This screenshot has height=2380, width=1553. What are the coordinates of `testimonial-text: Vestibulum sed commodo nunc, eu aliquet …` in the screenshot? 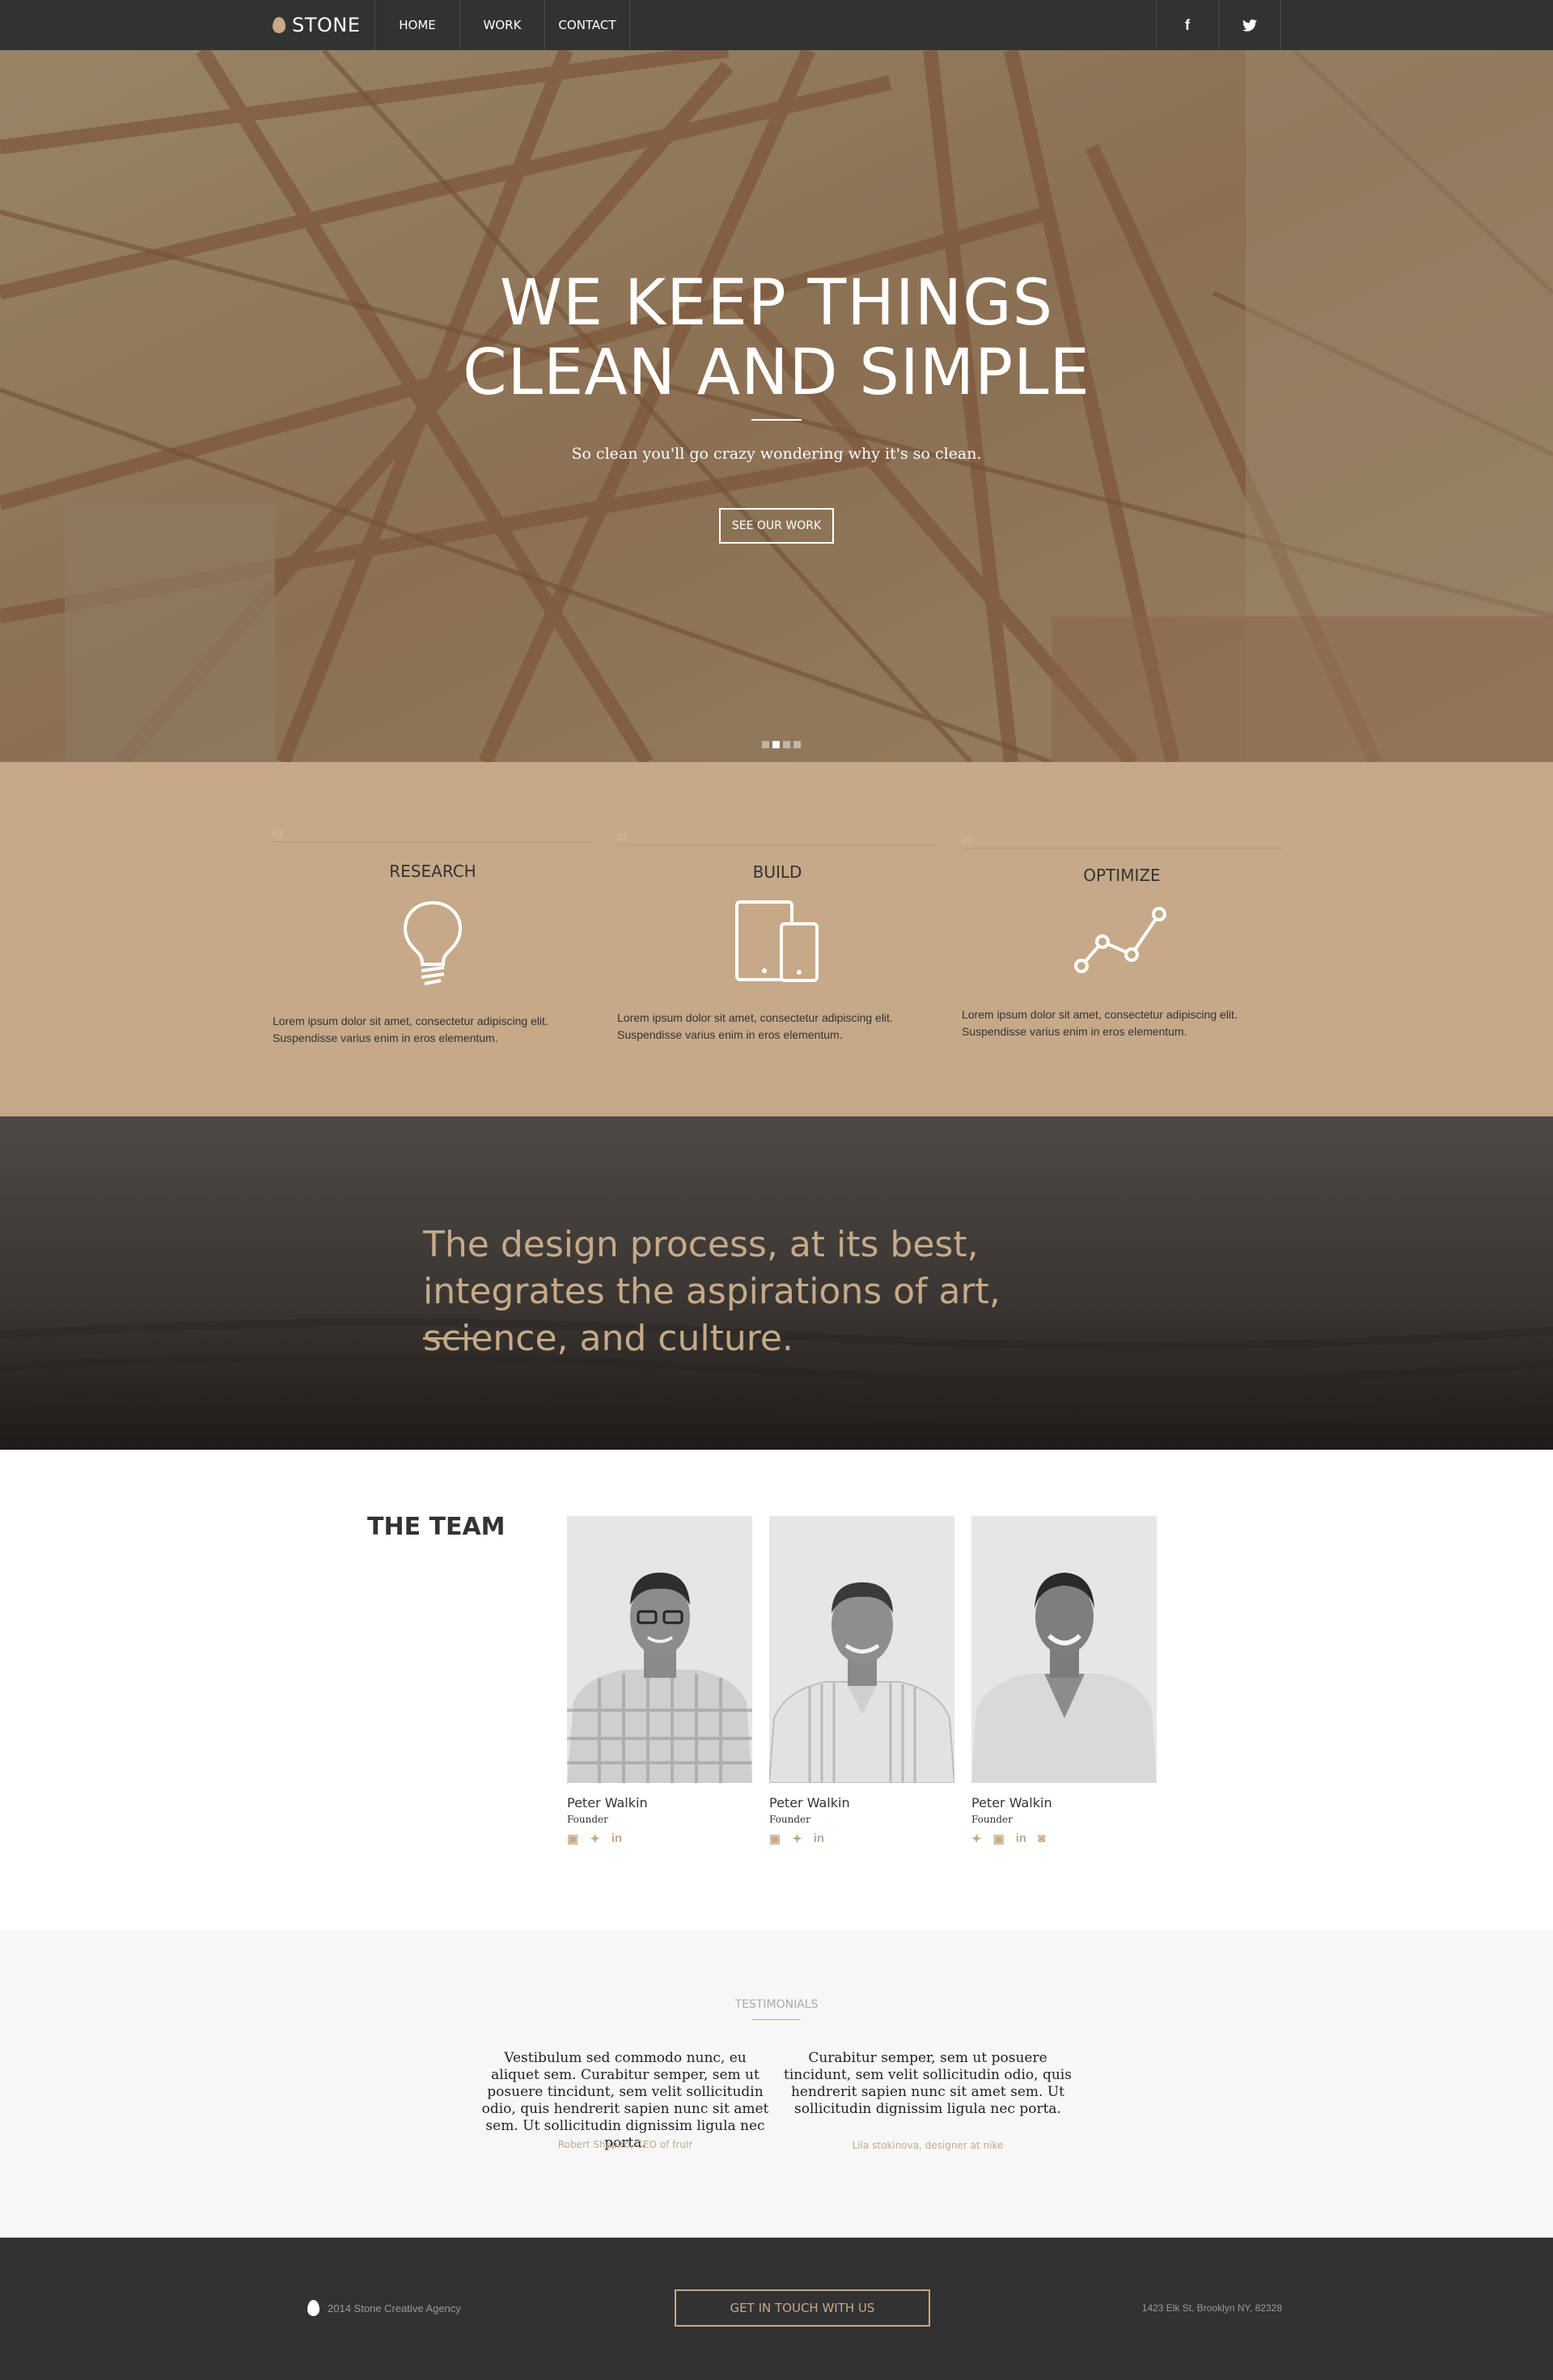 It's located at (625, 2100).